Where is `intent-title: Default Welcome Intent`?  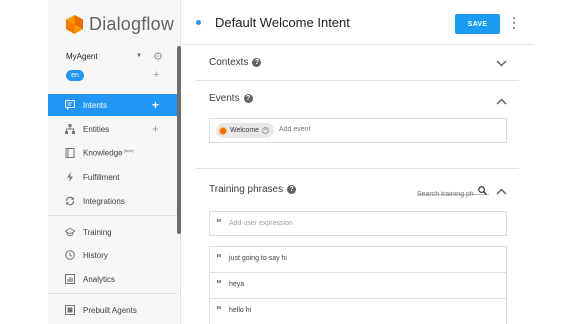
intent-title: Default Welcome Intent is located at coordinates (282, 22).